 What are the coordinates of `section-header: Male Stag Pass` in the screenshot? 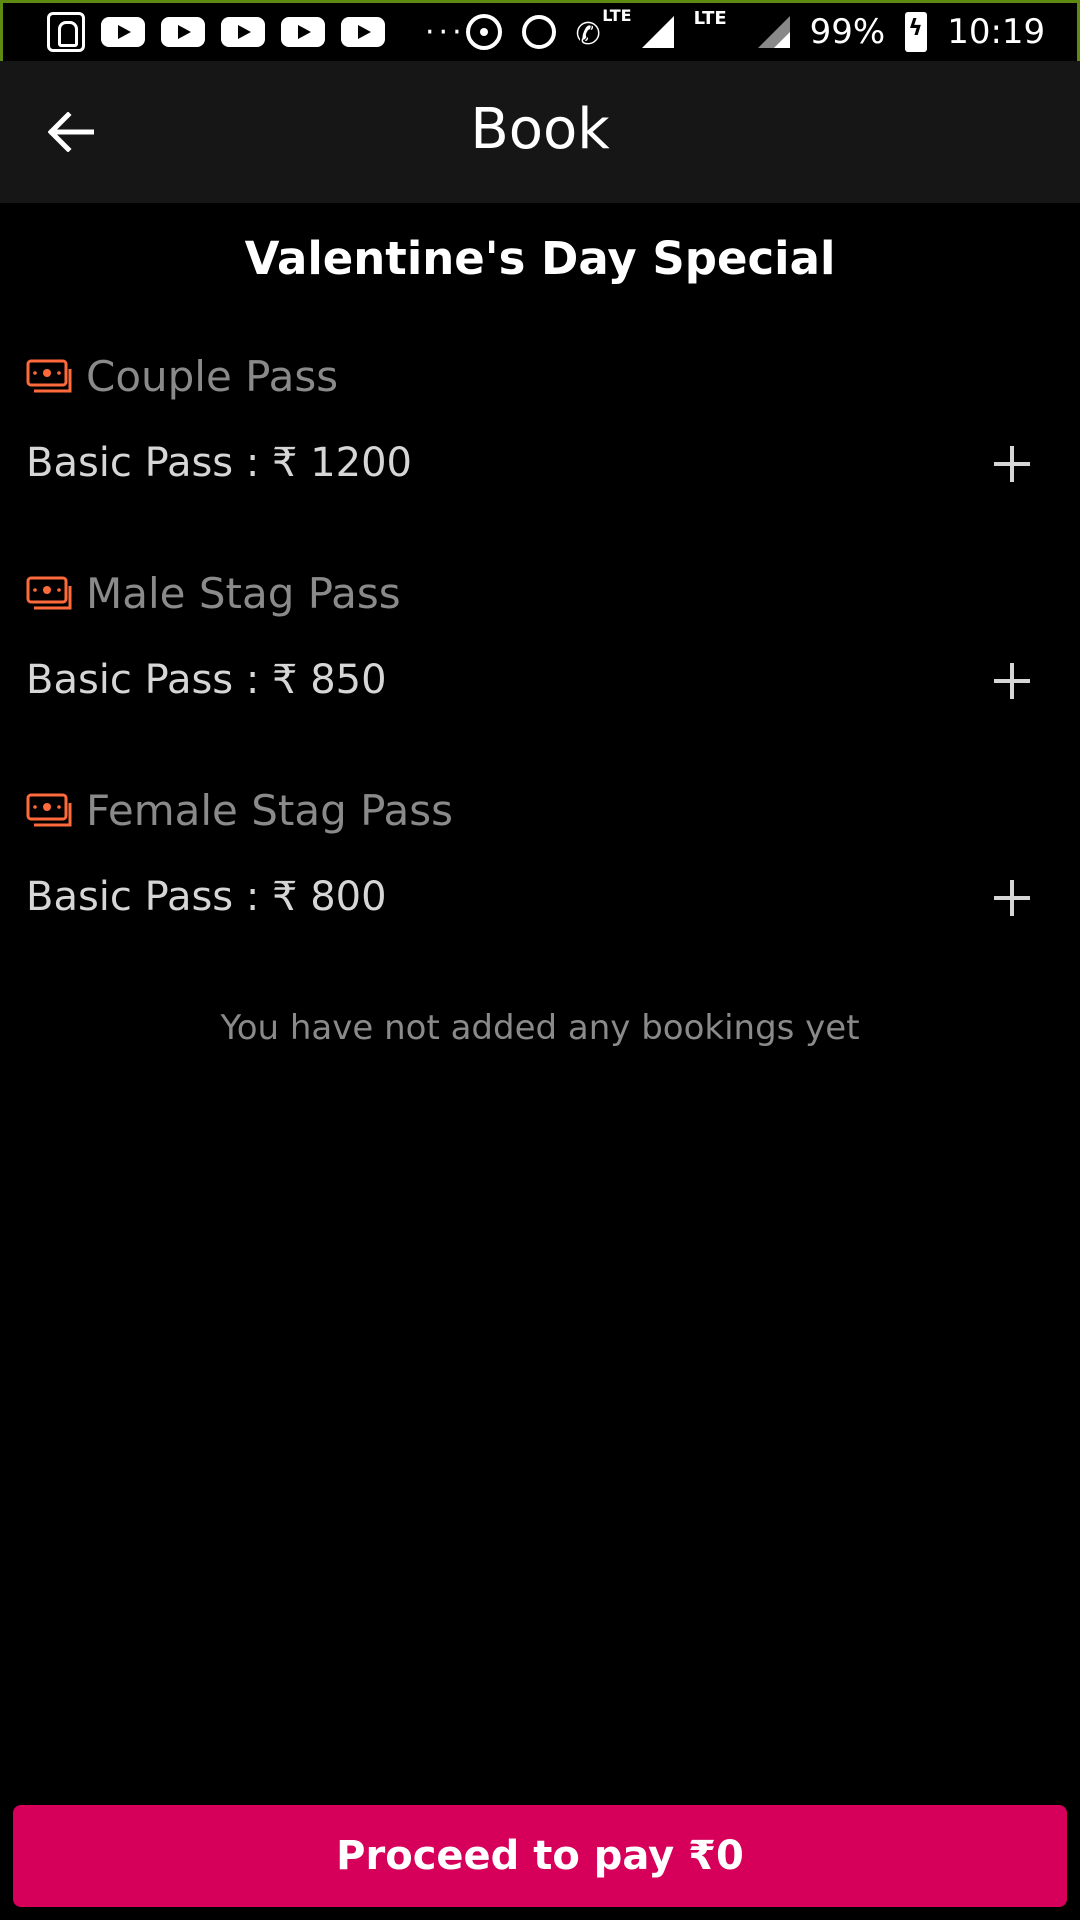 It's located at (213, 593).